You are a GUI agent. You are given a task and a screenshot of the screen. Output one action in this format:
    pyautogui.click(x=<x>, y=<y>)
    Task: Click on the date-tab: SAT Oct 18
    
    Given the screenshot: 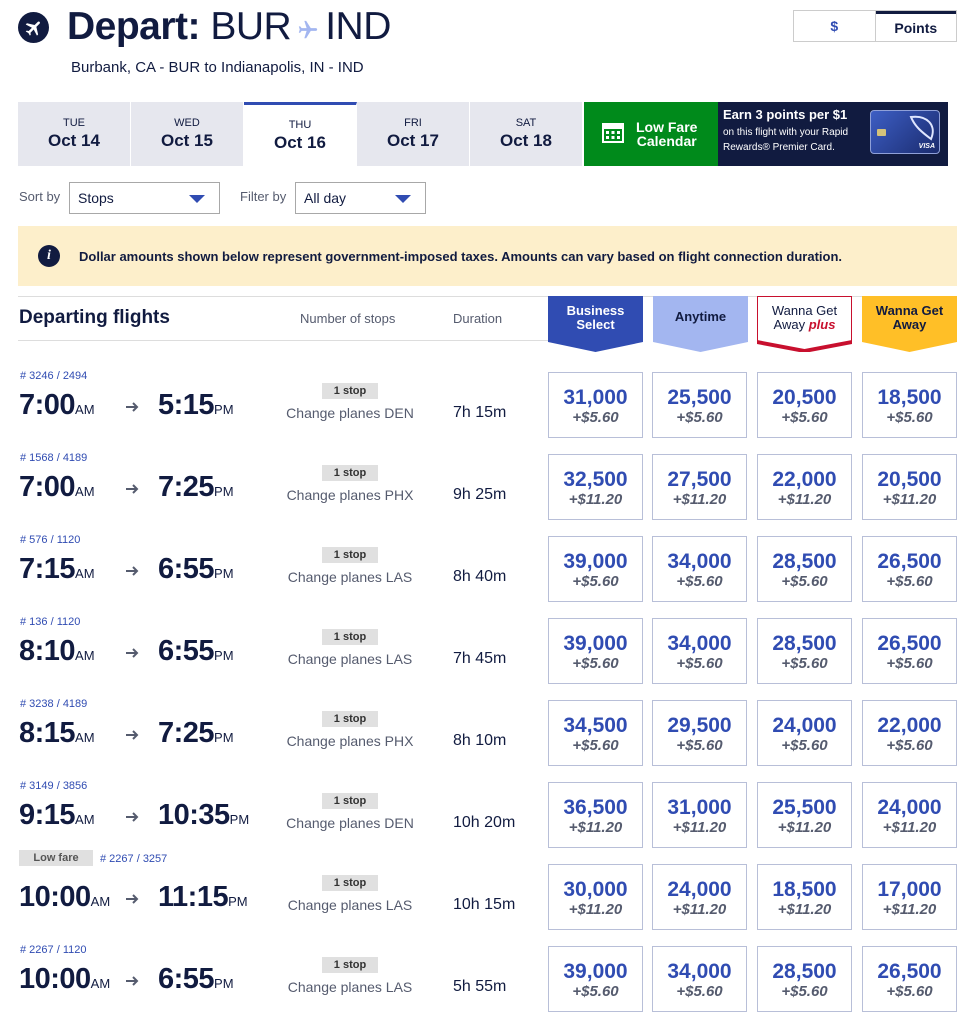 What is the action you would take?
    pyautogui.click(x=526, y=134)
    